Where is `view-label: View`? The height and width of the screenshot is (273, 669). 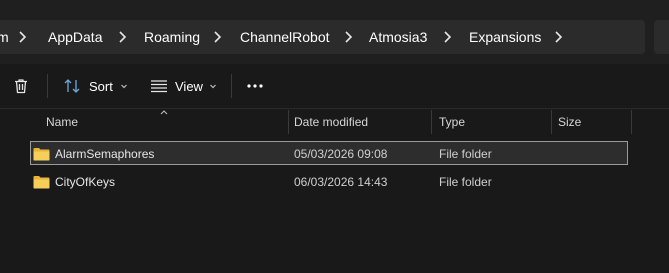 view-label: View is located at coordinates (189, 86).